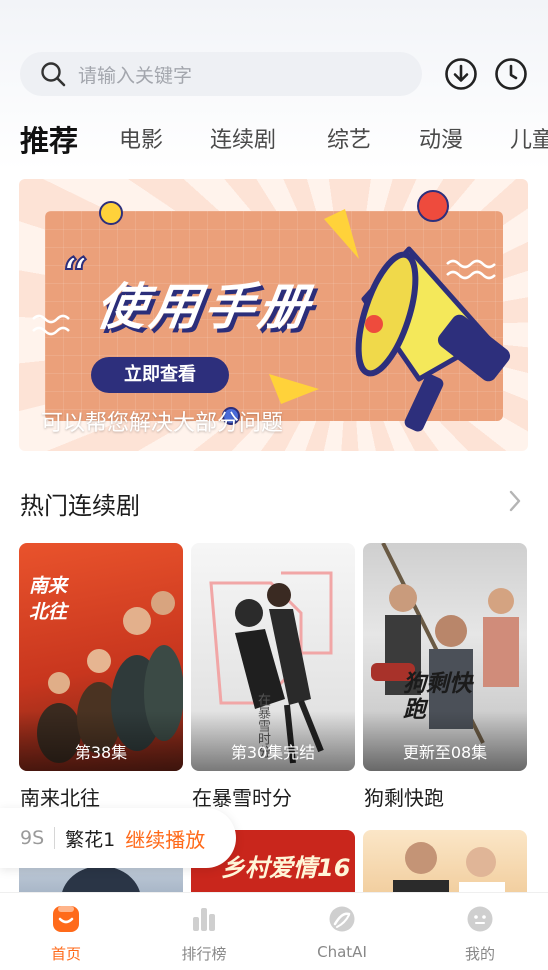 Image resolution: width=548 pixels, height=970 pixels. I want to click on resume-episode: 9S, so click(32, 838).